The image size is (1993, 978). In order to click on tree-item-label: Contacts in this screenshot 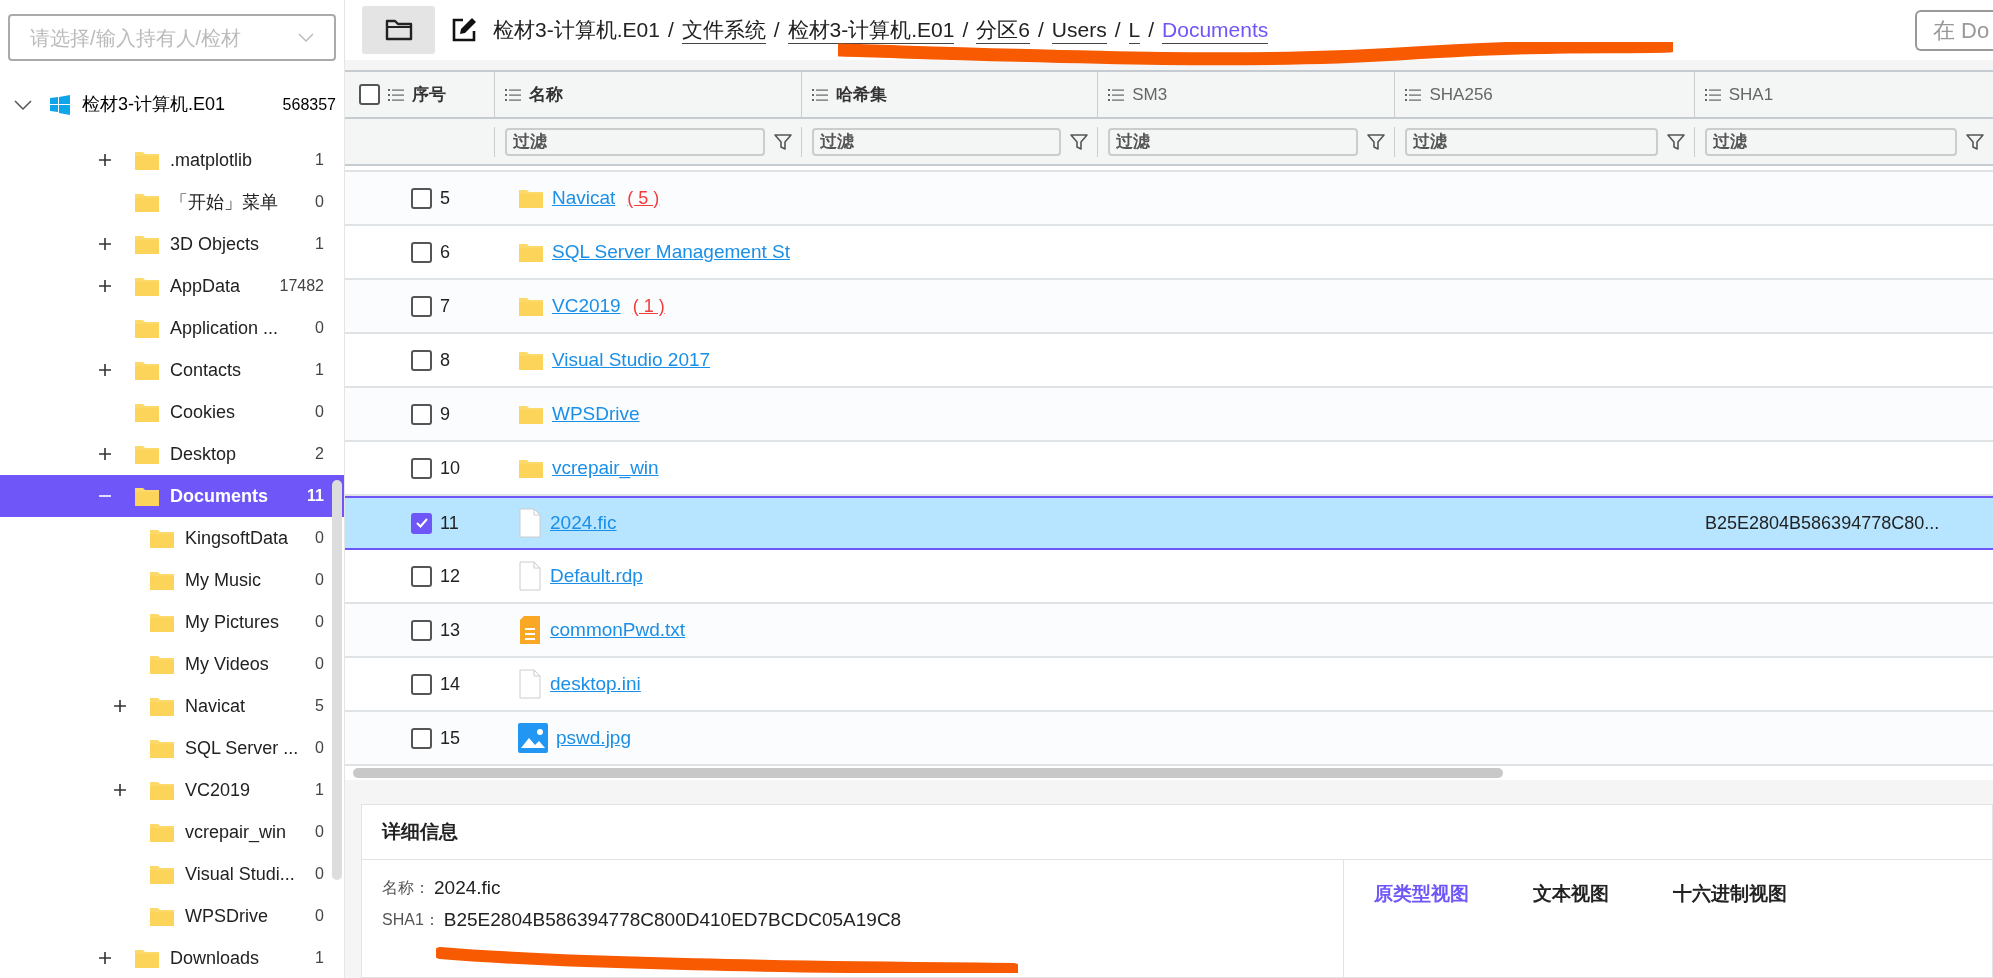, I will do `click(206, 370)`.